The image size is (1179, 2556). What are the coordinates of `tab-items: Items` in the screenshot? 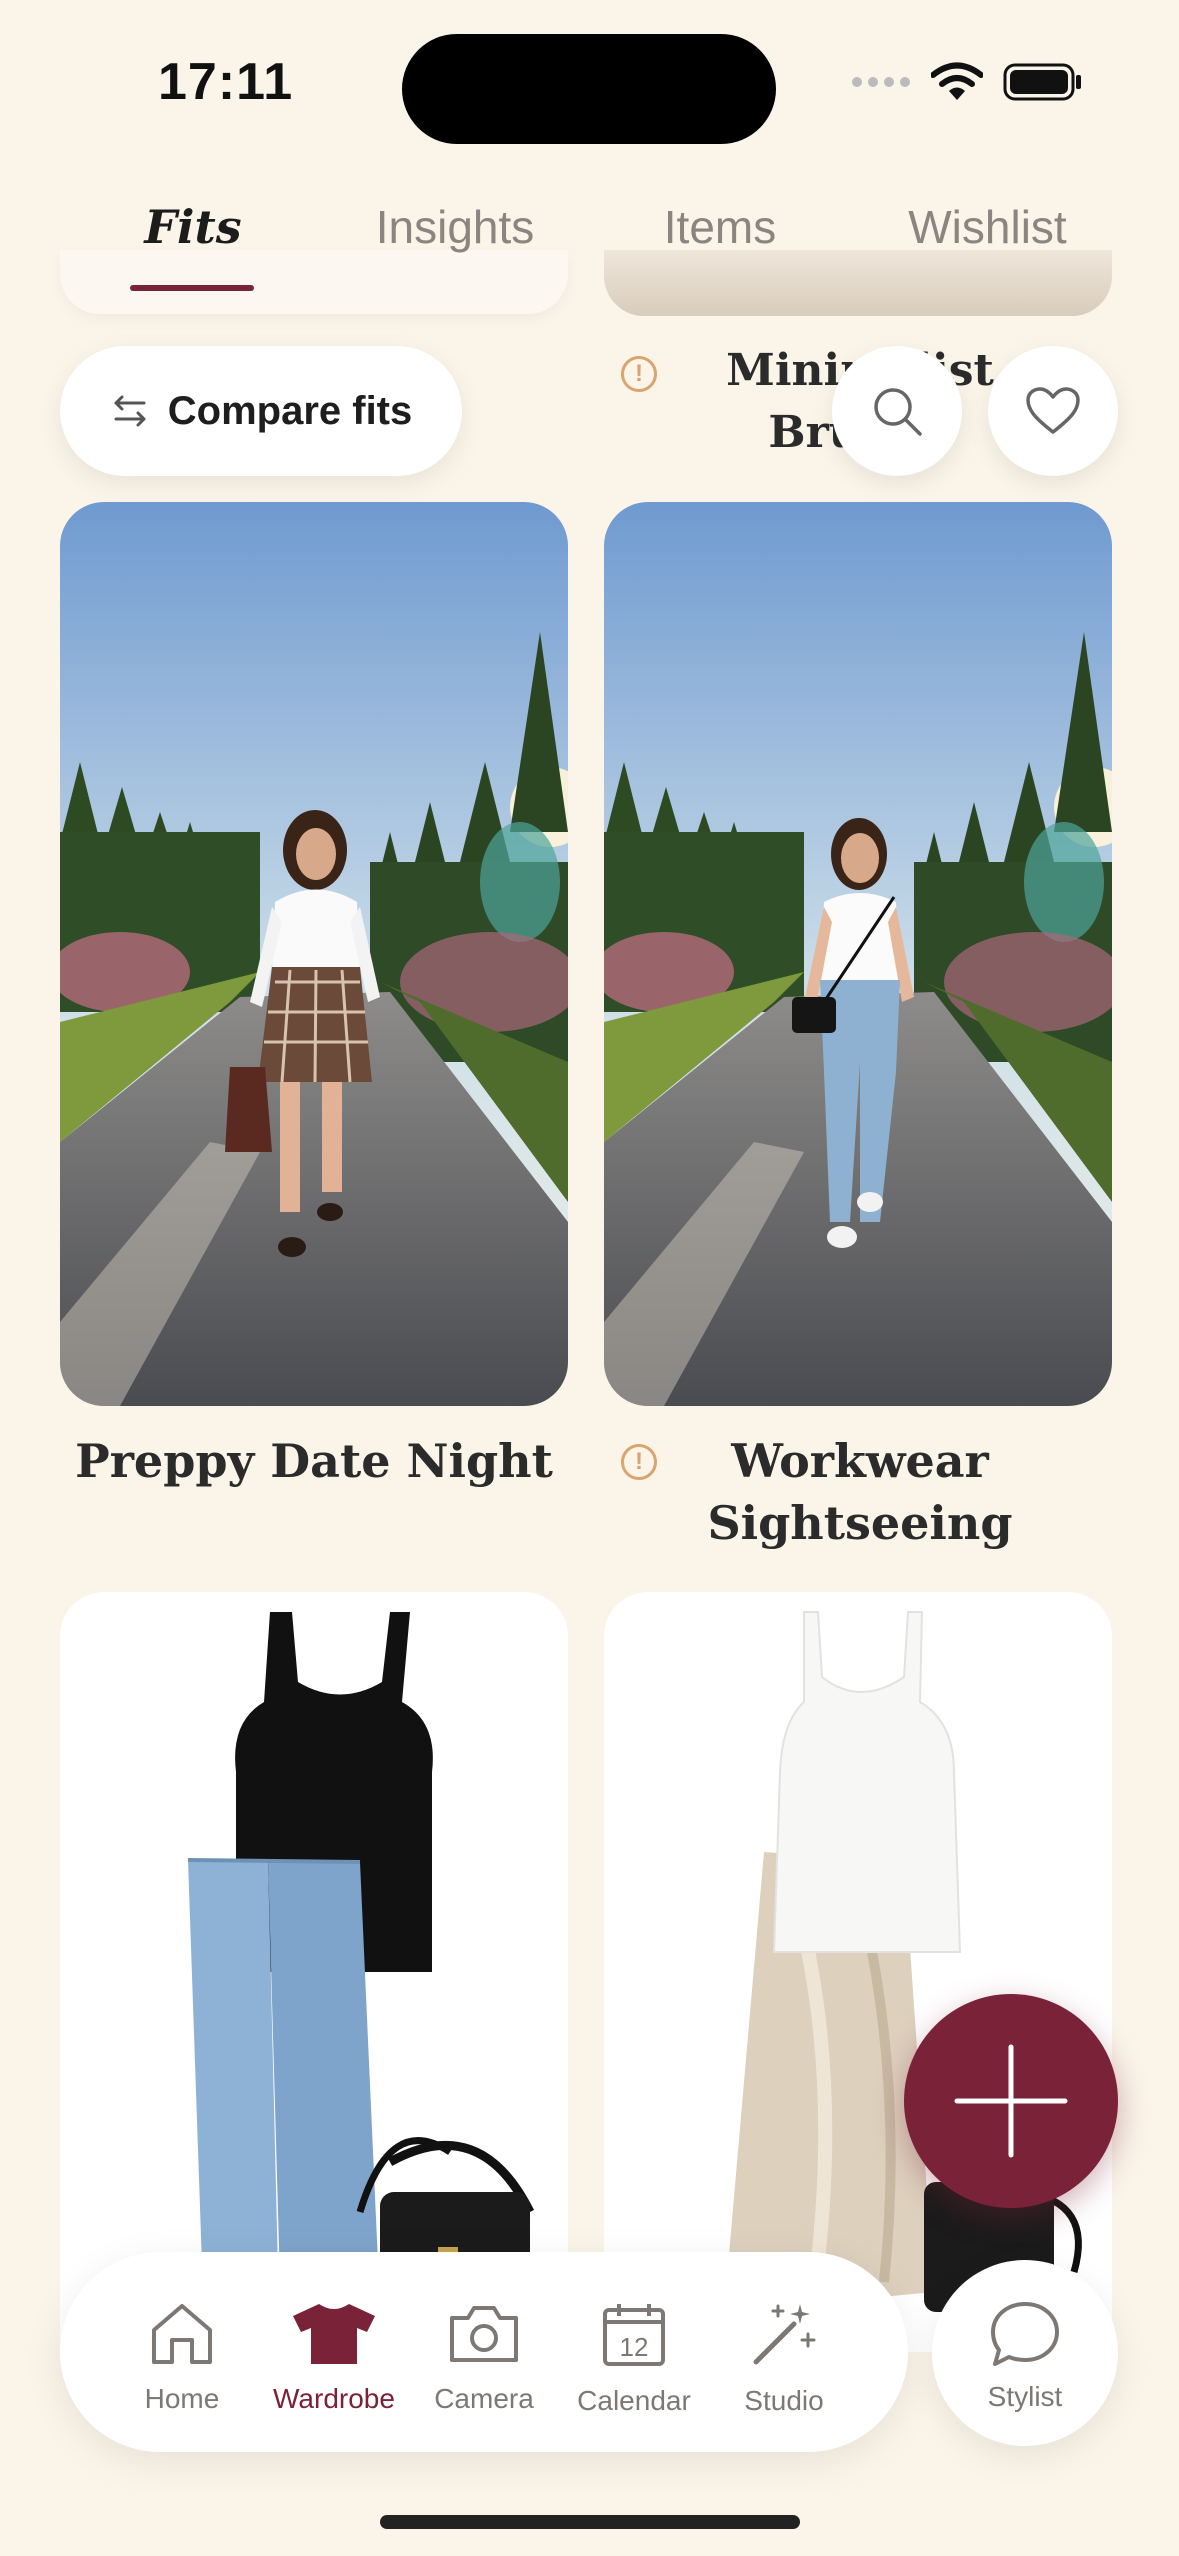 It's located at (720, 227).